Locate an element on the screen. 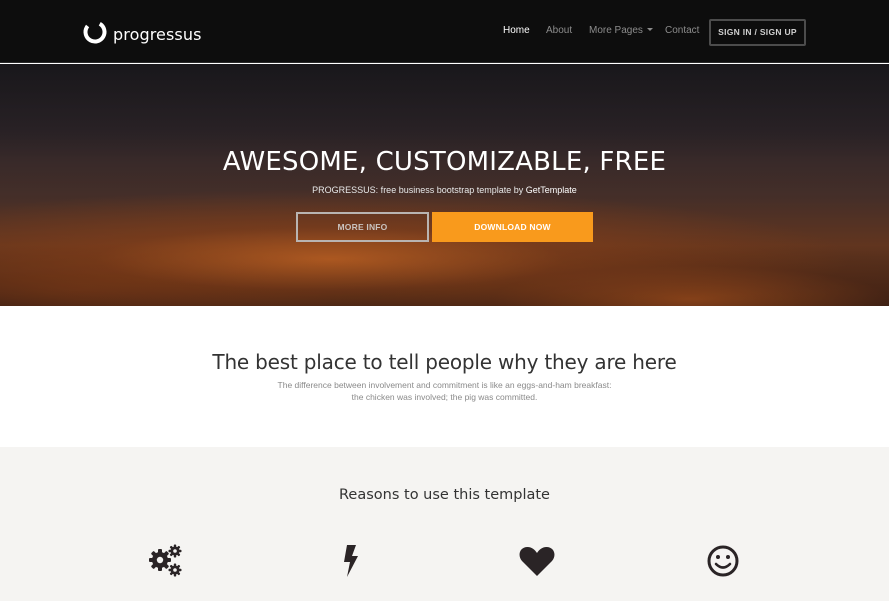 The width and height of the screenshot is (889, 601). gettemplate-link: GetTemplate is located at coordinates (551, 190).